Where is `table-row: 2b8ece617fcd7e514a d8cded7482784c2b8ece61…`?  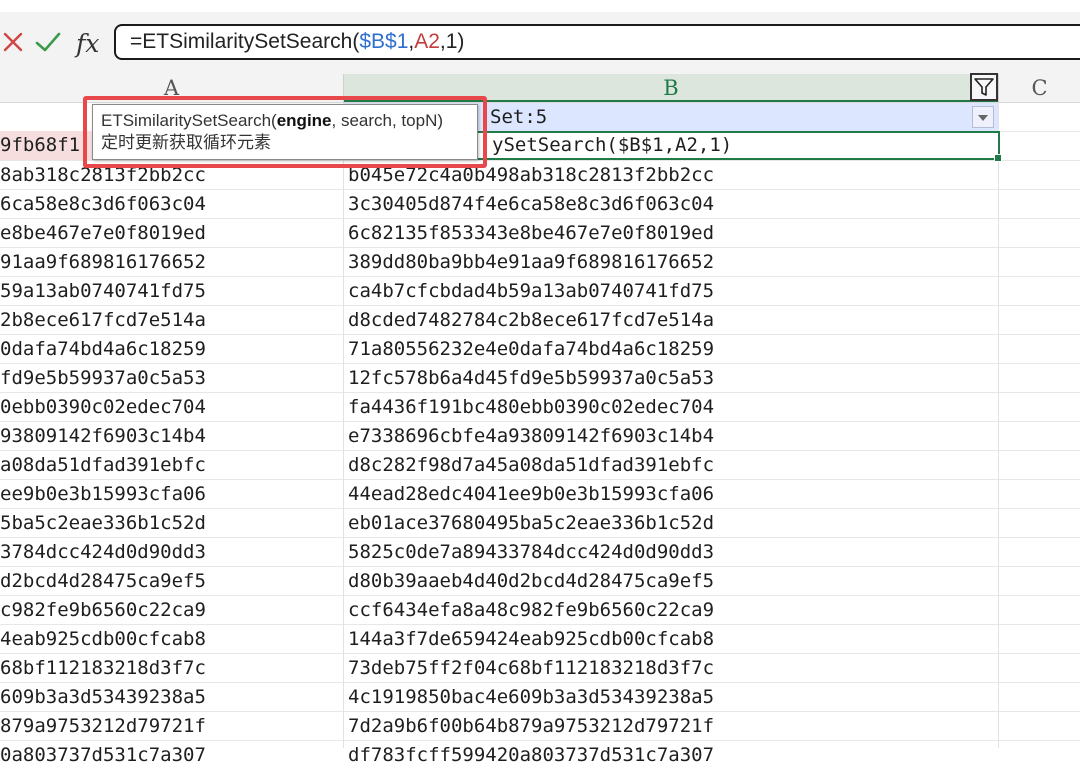
table-row: 2b8ece617fcd7e514a d8cded7482784c2b8ece61… is located at coordinates (540, 319).